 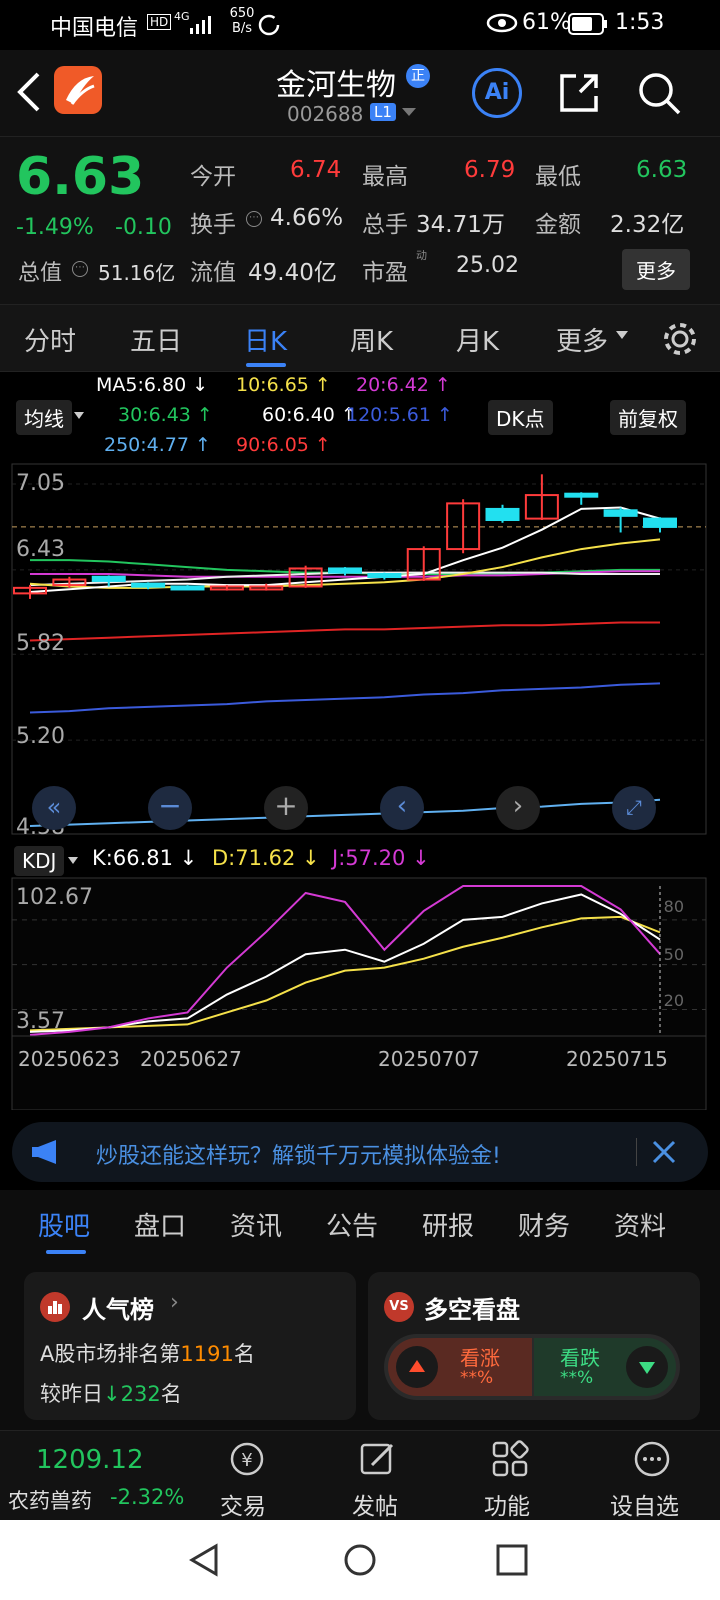 I want to click on period-tabs: 分时 五日 日K 周K 月K 更多, so click(x=360, y=338).